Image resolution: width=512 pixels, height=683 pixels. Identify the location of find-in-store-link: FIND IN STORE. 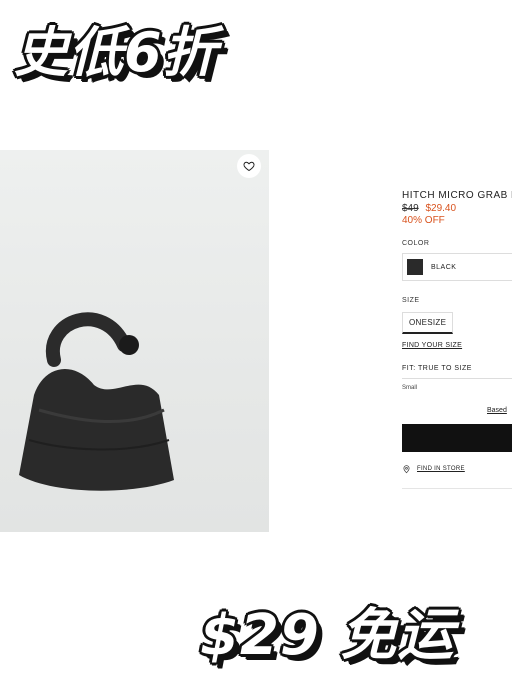
(441, 469).